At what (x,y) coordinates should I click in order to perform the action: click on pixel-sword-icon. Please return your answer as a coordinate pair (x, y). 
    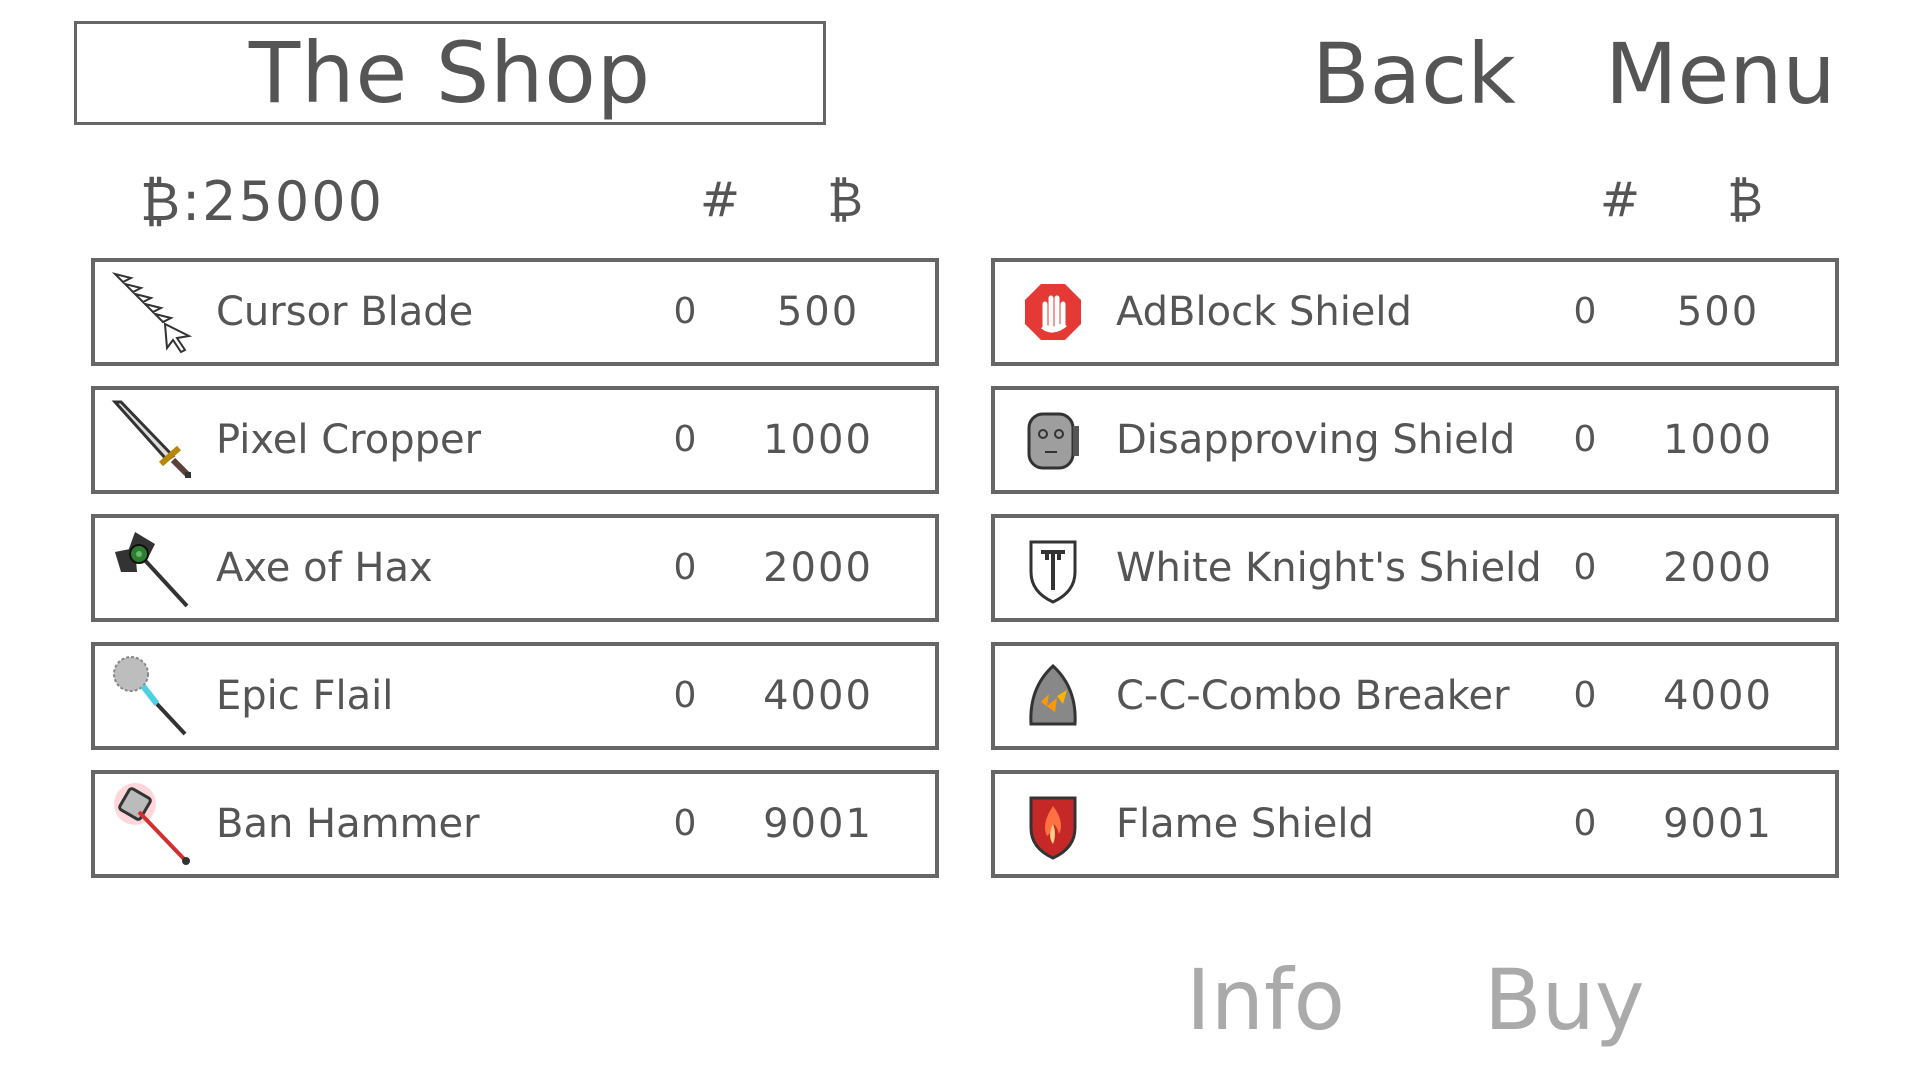
    Looking at the image, I should click on (151, 439).